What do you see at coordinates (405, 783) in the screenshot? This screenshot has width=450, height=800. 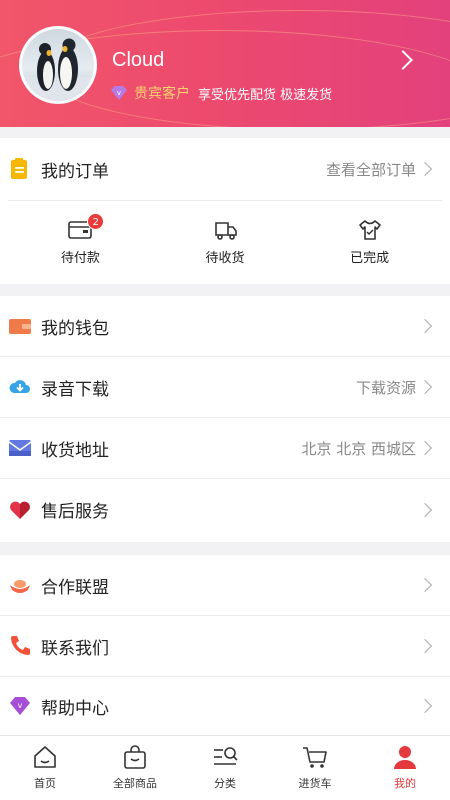 I see `tab-label: 我的` at bounding box center [405, 783].